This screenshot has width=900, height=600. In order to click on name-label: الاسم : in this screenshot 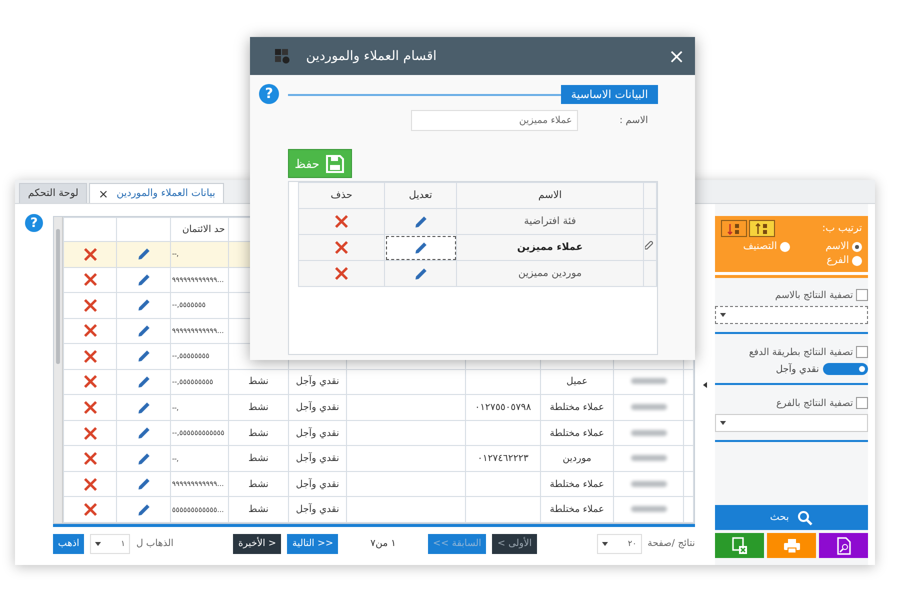, I will do `click(633, 120)`.